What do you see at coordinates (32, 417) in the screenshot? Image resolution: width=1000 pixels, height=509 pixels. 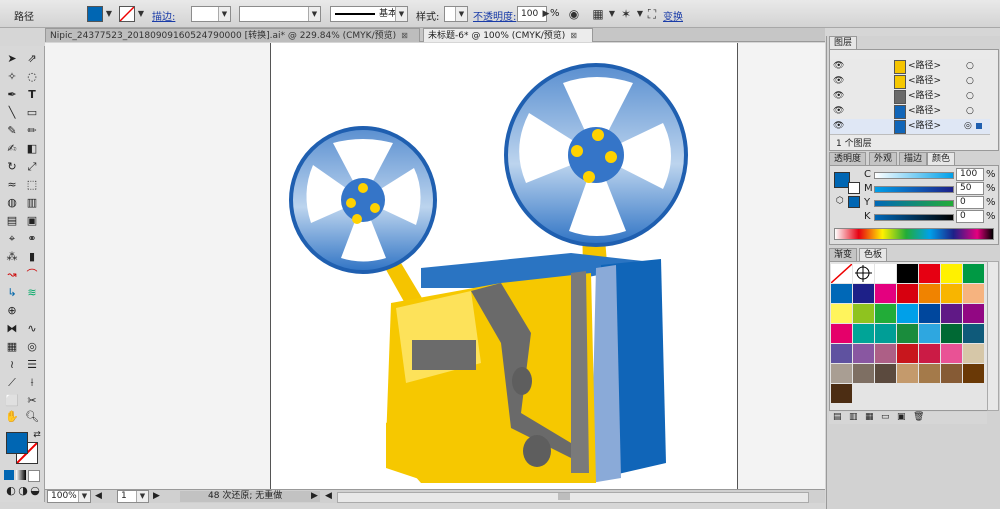 I see `zoom-tool-icon: 🔍︎` at bounding box center [32, 417].